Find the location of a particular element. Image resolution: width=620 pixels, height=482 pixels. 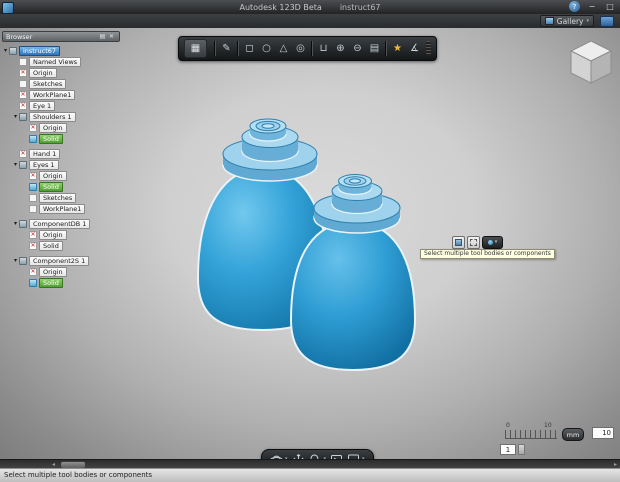

scroll-right-icon: ▸ is located at coordinates (615, 464).